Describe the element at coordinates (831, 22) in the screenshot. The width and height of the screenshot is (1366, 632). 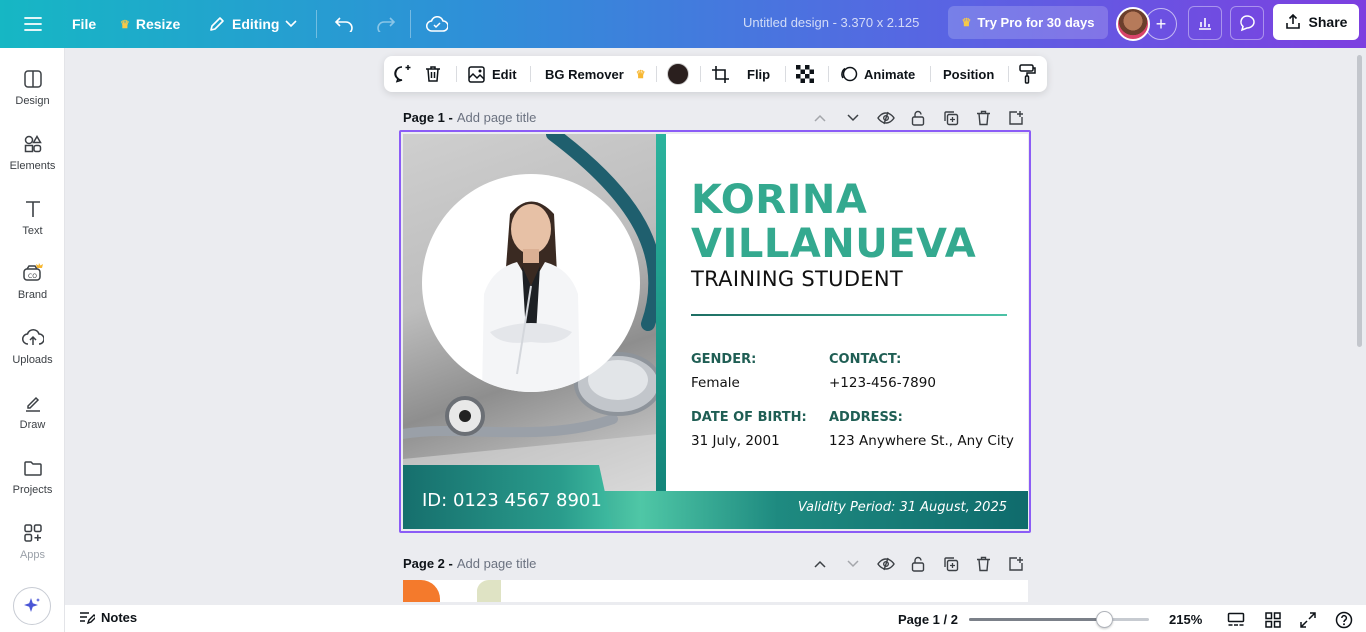
I see `document-title: Untitled design - 3.370 x 2.125` at that location.